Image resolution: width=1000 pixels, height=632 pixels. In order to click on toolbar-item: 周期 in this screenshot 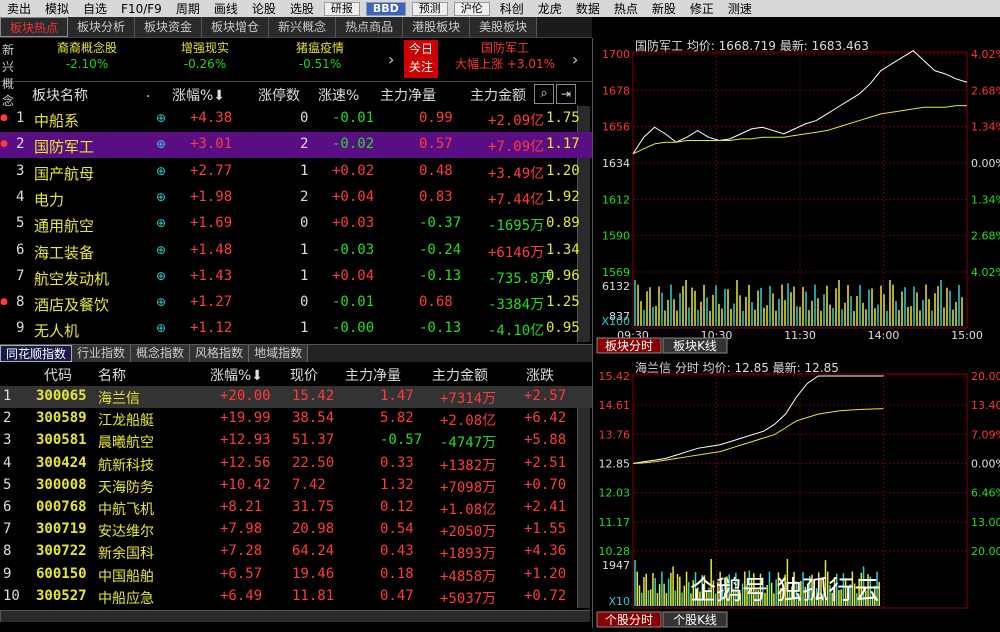, I will do `click(188, 8)`.